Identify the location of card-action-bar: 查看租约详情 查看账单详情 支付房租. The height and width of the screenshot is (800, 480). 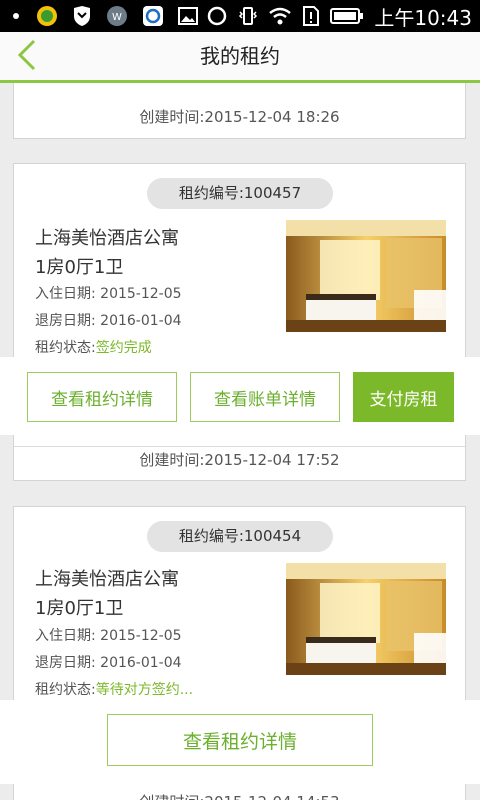
(240, 396).